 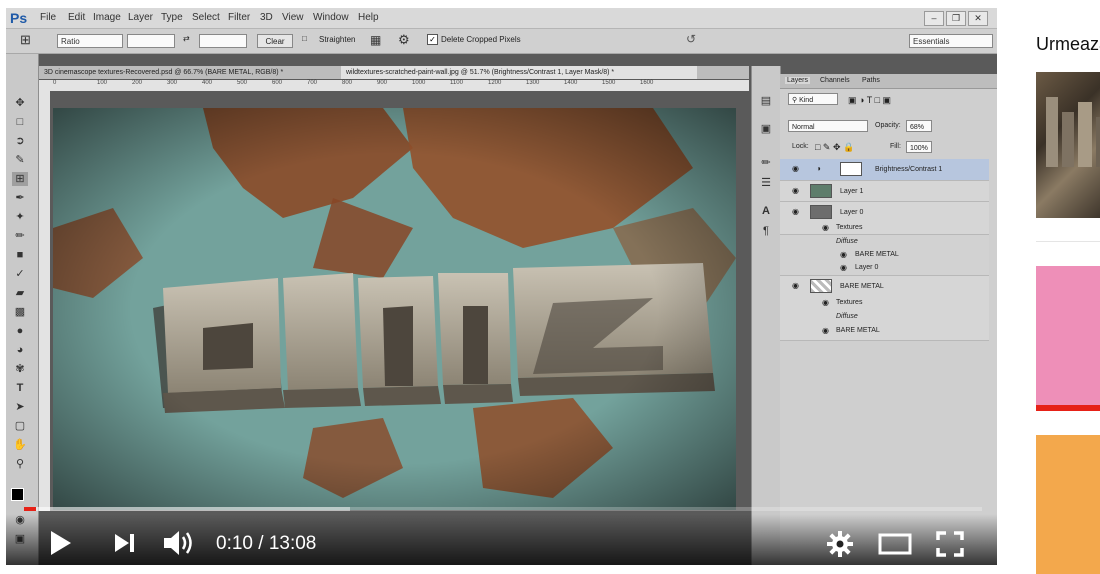 What do you see at coordinates (871, 80) in the screenshot?
I see `tab-paths: Paths` at bounding box center [871, 80].